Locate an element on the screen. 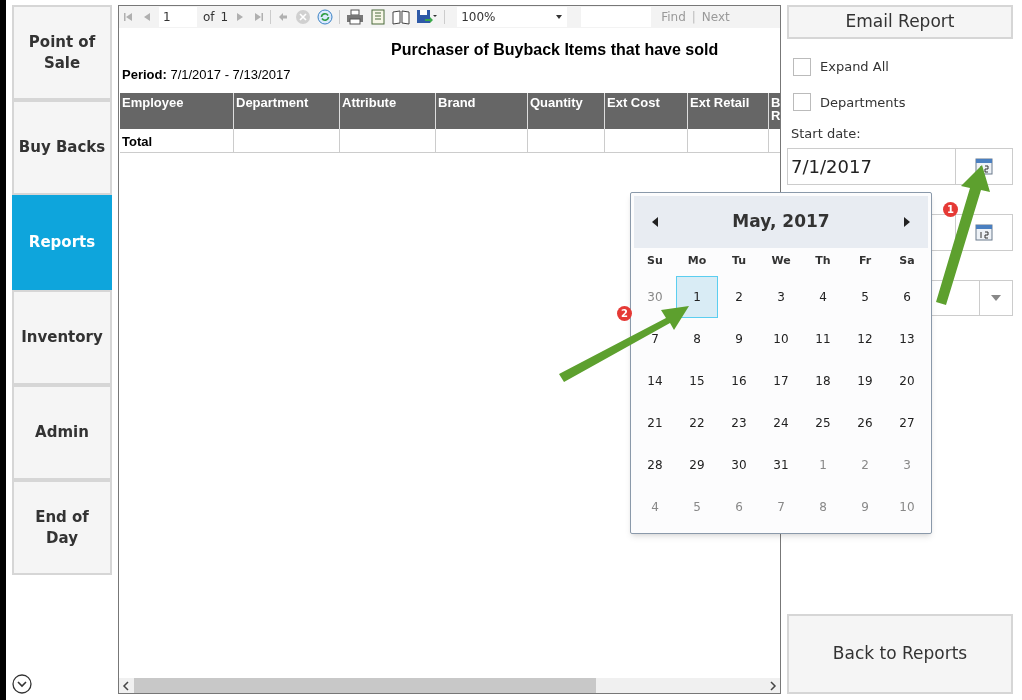  calendar-day: 31 is located at coordinates (781, 465).